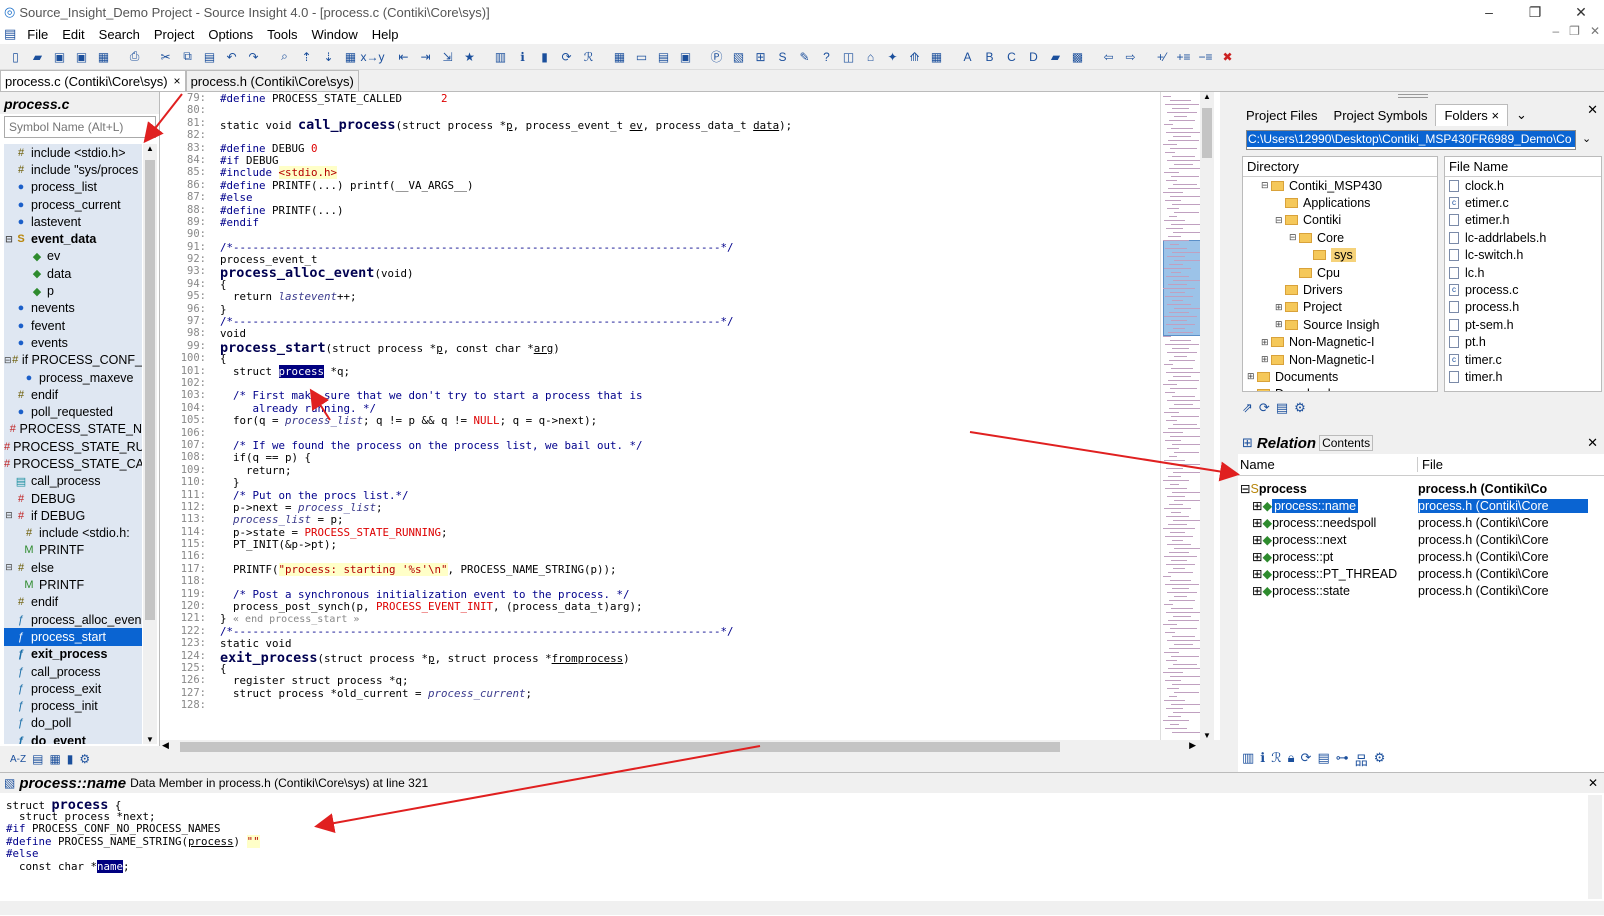  Describe the element at coordinates (306, 56) in the screenshot. I see `search-backward-icon: ⇡` at that location.